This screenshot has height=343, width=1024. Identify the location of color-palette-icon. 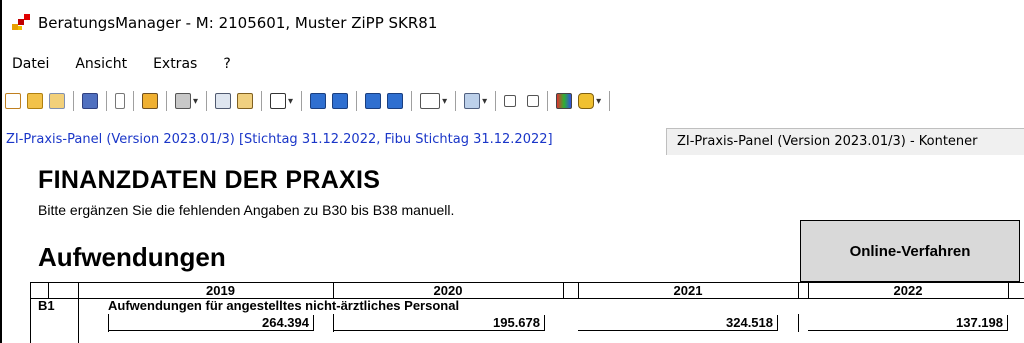
(564, 101).